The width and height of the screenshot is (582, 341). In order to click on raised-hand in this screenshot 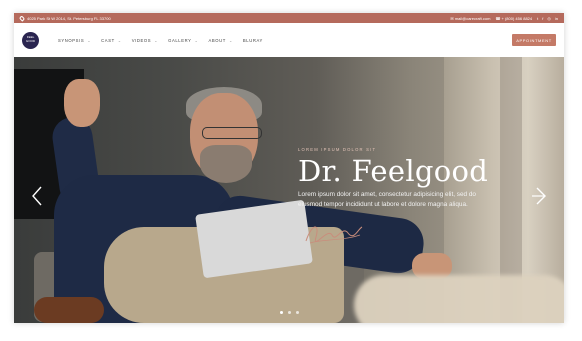, I will do `click(82, 103)`.